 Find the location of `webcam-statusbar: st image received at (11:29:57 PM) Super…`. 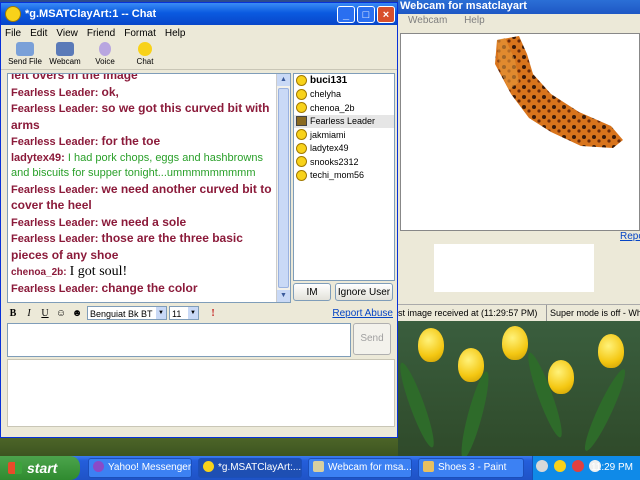

webcam-statusbar: st image received at (11:29:57 PM) Super… is located at coordinates (519, 312).